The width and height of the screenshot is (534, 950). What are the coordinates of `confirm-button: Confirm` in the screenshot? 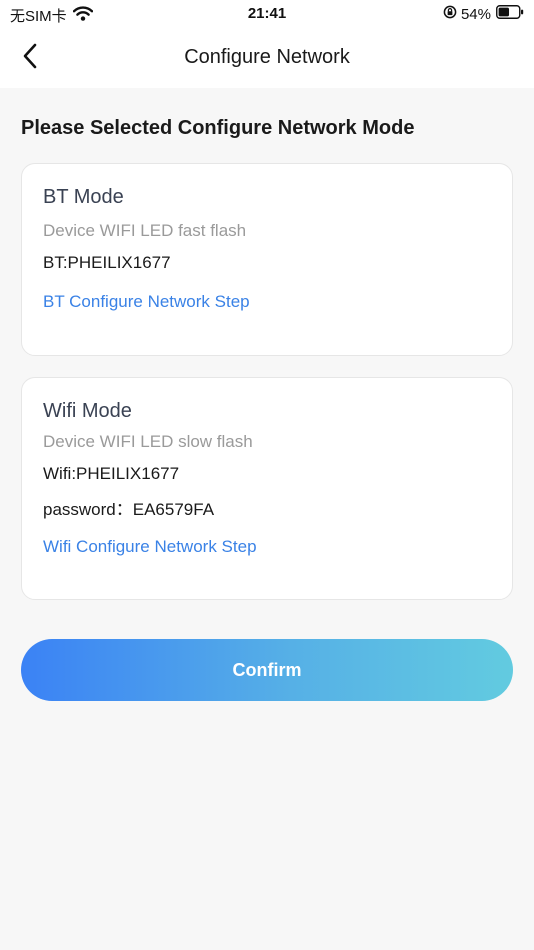 It's located at (267, 670).